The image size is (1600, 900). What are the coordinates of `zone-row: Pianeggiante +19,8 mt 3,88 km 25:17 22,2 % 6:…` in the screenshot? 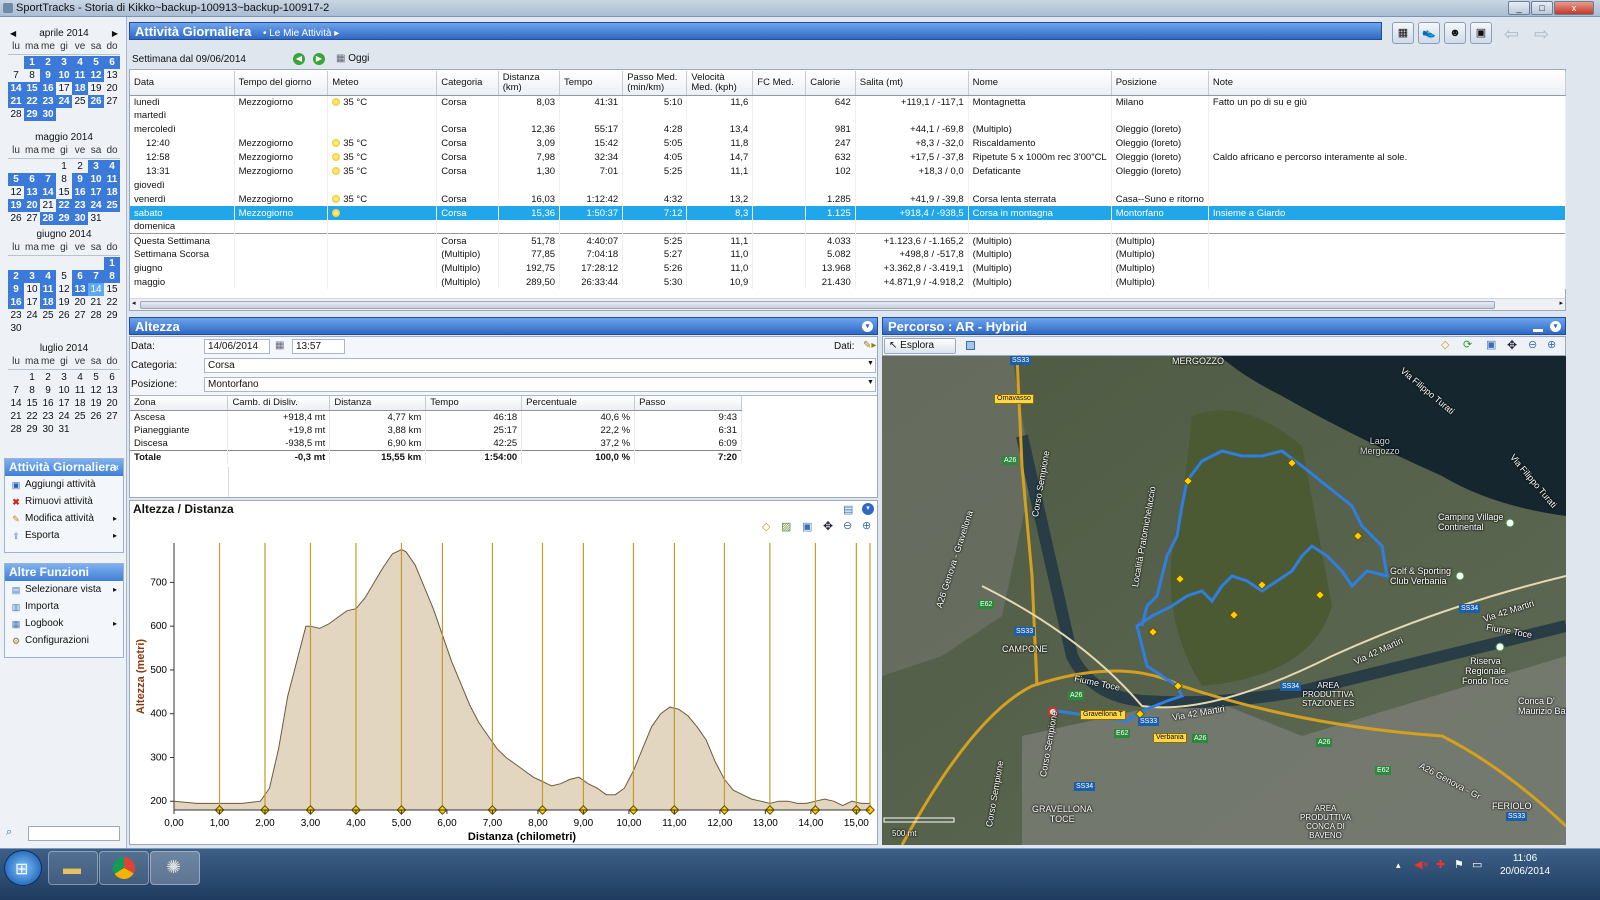 It's located at (436, 430).